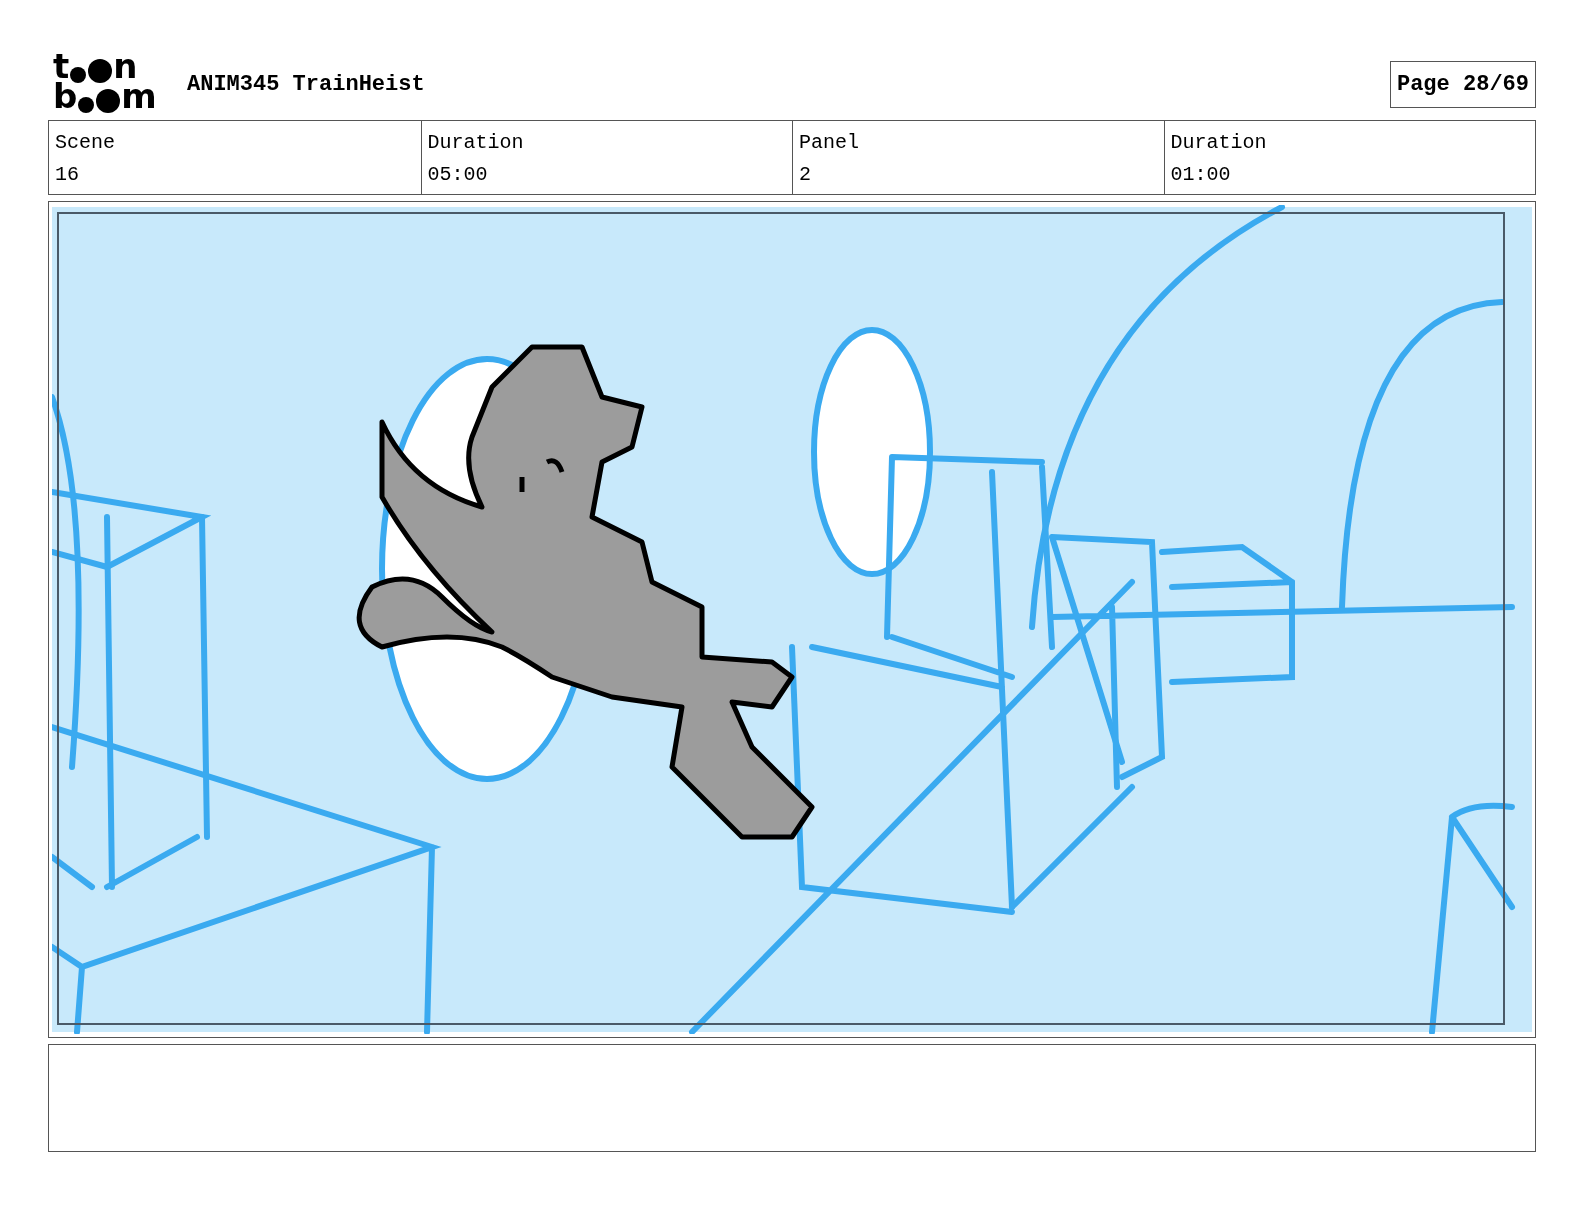  What do you see at coordinates (67, 175) in the screenshot?
I see `field-value: 16` at bounding box center [67, 175].